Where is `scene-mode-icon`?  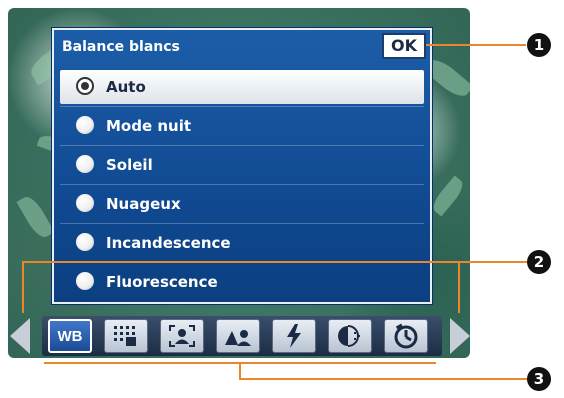 scene-mode-icon is located at coordinates (238, 338).